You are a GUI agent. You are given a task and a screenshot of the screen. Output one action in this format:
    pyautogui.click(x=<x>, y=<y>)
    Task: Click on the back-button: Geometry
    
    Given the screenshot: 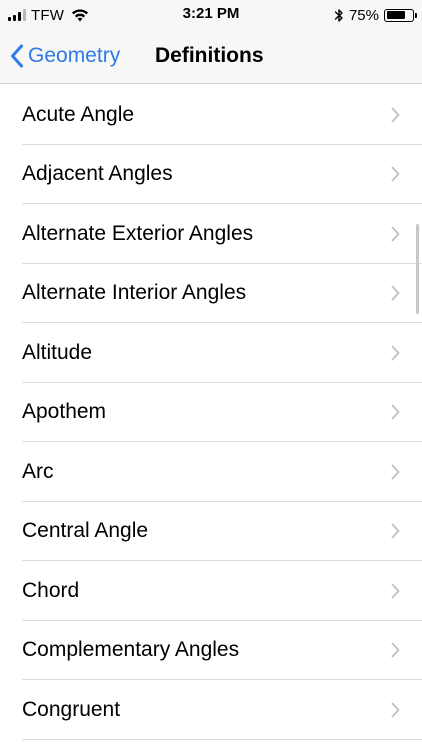 What is the action you would take?
    pyautogui.click(x=65, y=56)
    